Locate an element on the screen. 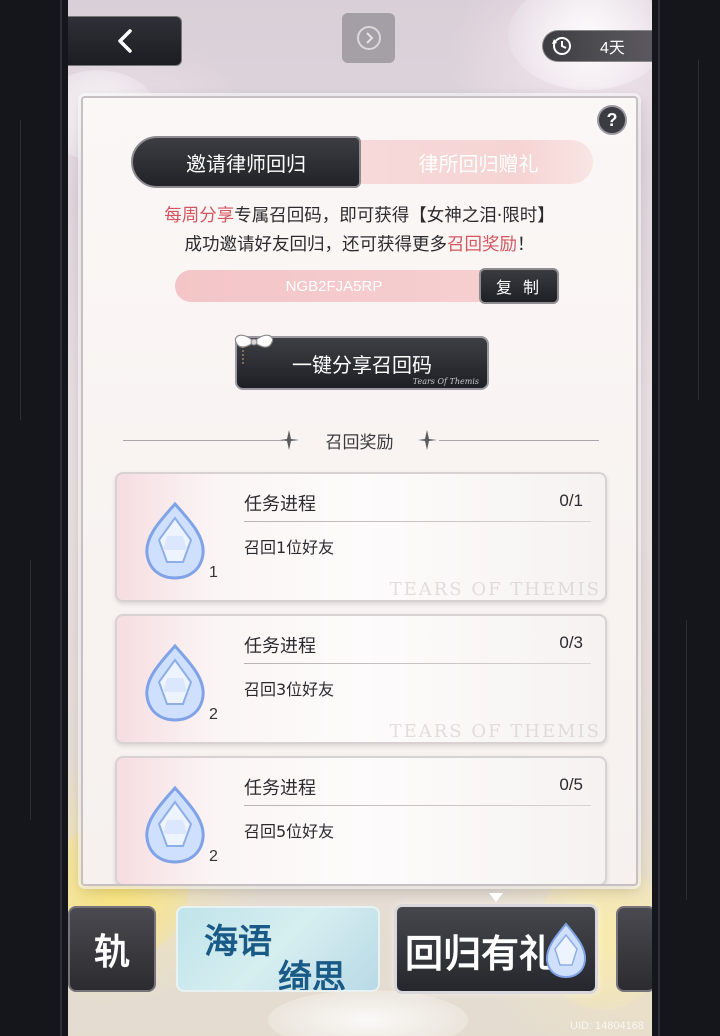 The height and width of the screenshot is (1036, 720). event-tab-track: 轨 is located at coordinates (112, 949).